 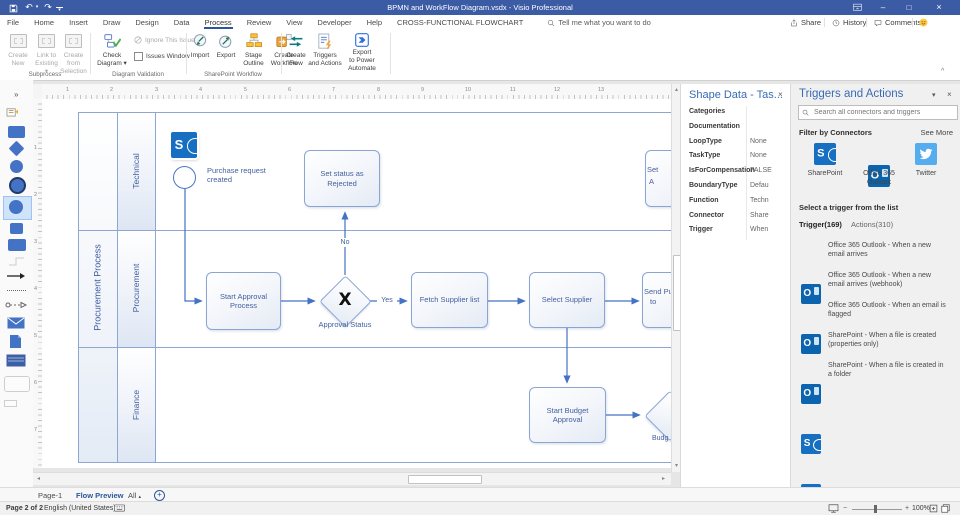 What do you see at coordinates (46, 54) in the screenshot?
I see `link-to-existing-button: Link to Existing ▾` at bounding box center [46, 54].